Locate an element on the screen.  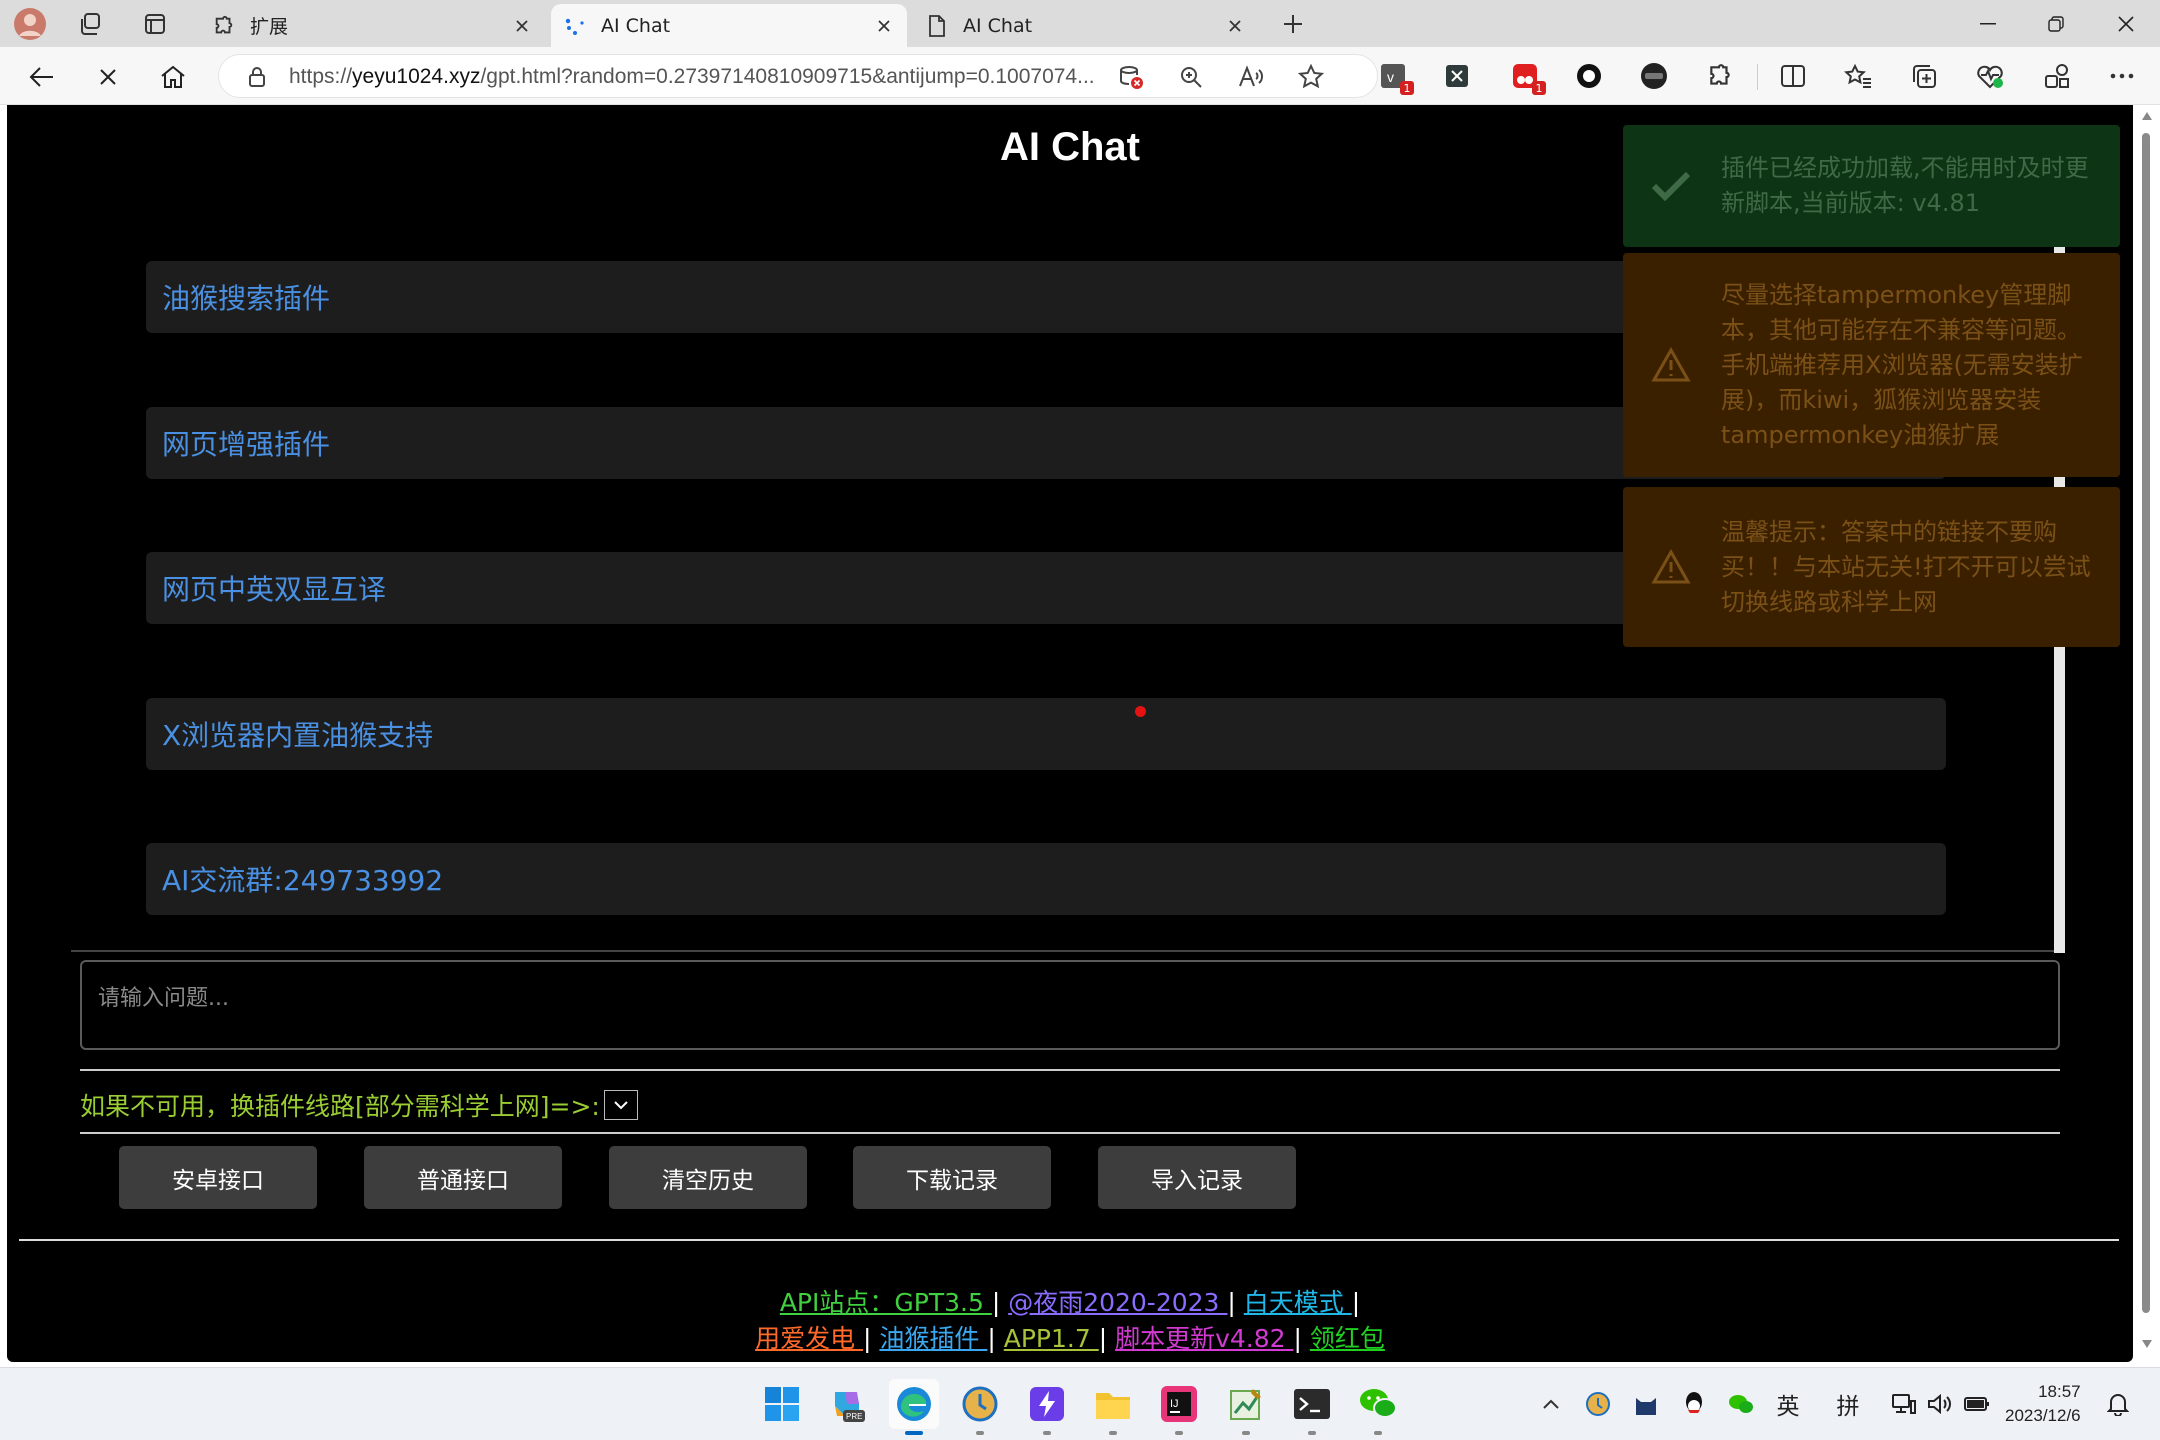
start-menu-icon is located at coordinates (782, 1404).